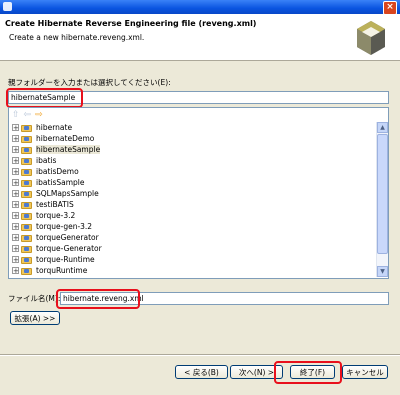  I want to click on tree-item-label: hibernateSample, so click(68, 149).